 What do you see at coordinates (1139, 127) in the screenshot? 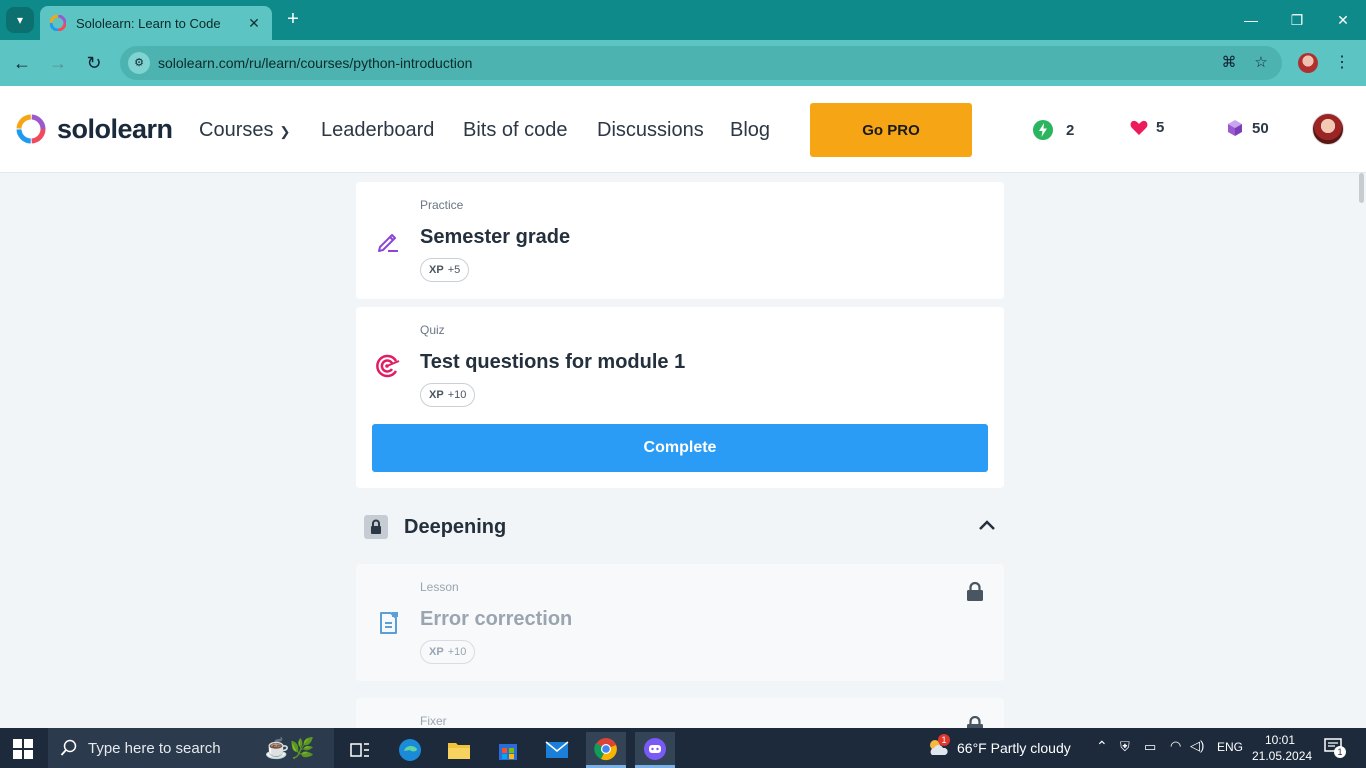
I see `heart-icon` at bounding box center [1139, 127].